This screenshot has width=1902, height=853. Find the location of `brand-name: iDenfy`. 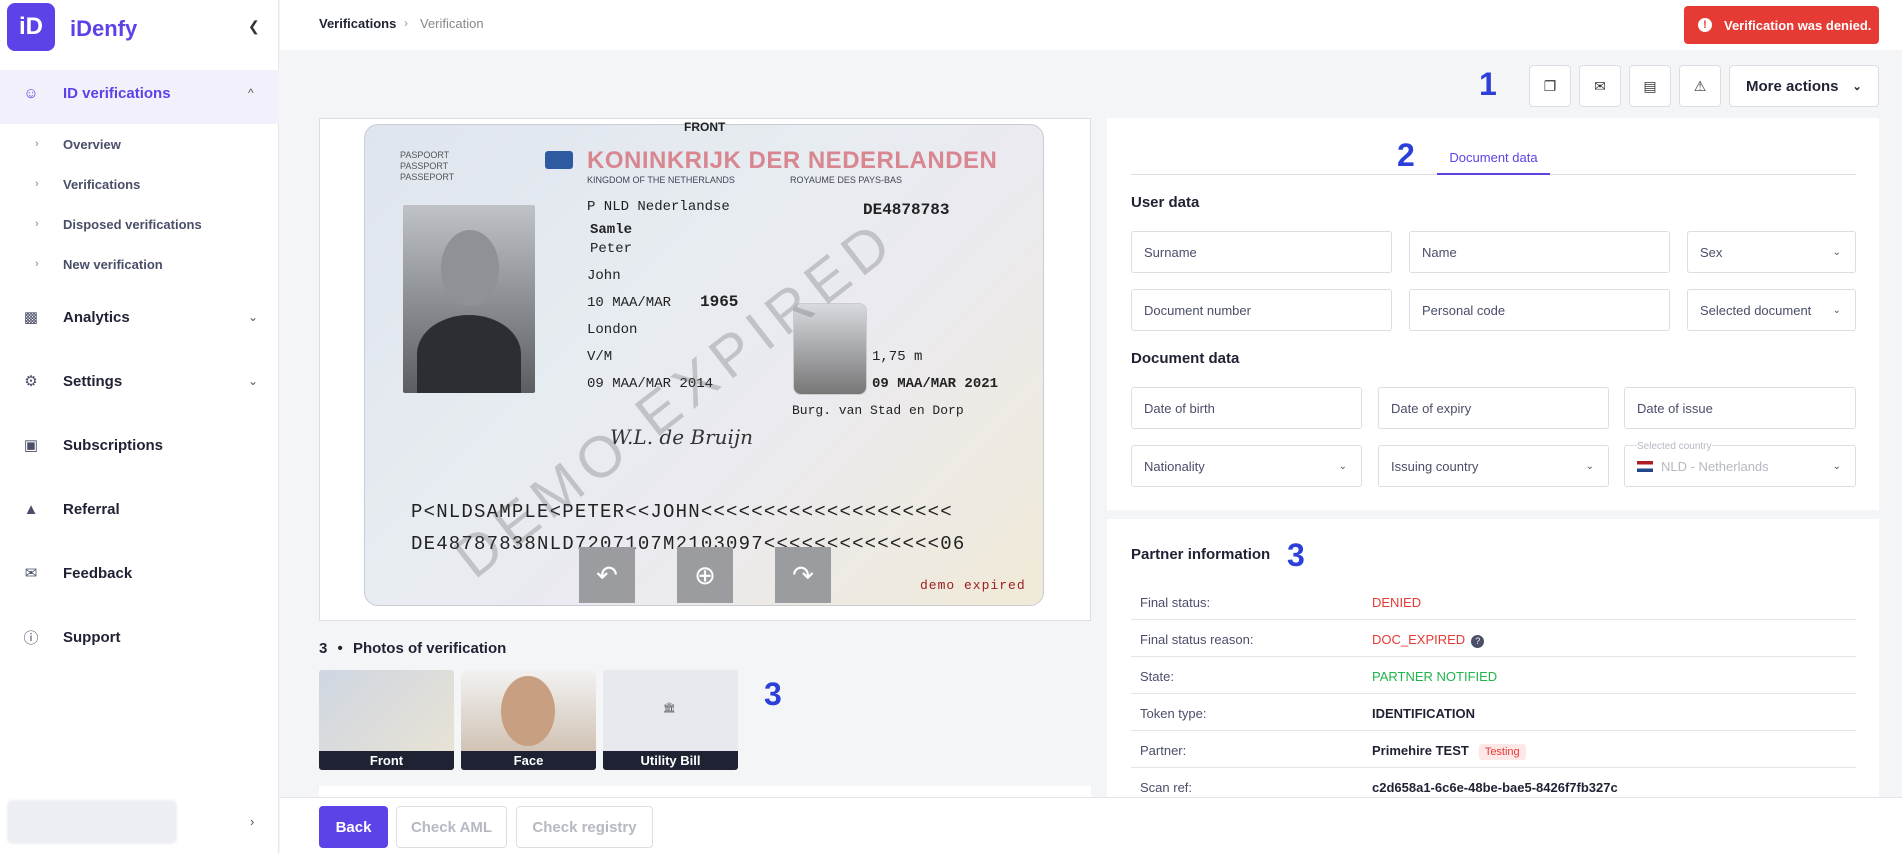

brand-name: iDenfy is located at coordinates (104, 28).